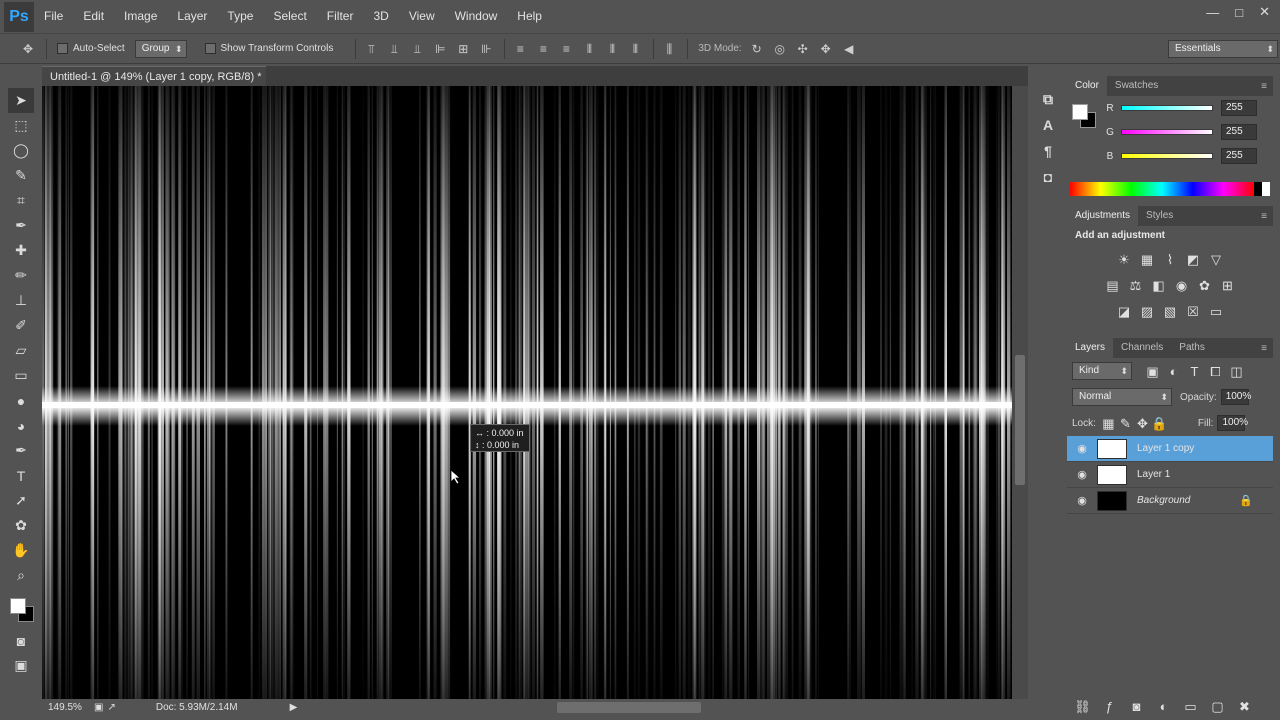  I want to click on auto-select-target-dropdown: Group, so click(160, 48).